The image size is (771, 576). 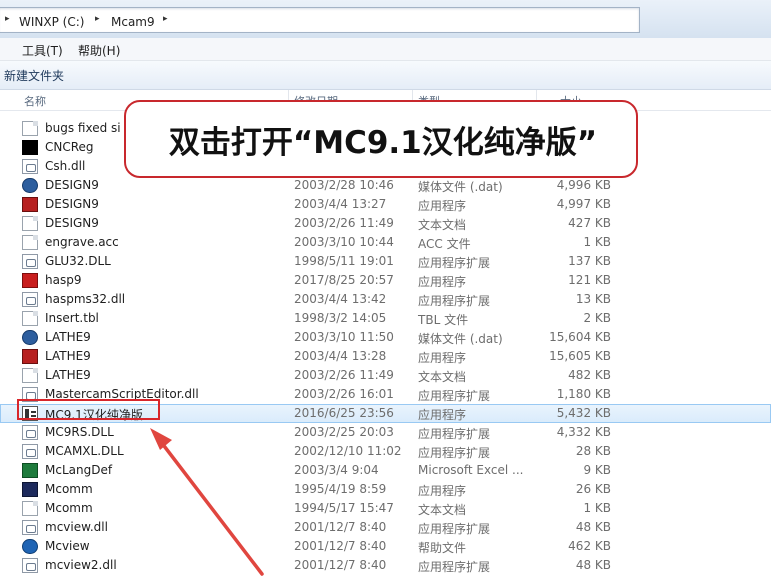 I want to click on pointer-arrow-icon, so click(x=207, y=502).